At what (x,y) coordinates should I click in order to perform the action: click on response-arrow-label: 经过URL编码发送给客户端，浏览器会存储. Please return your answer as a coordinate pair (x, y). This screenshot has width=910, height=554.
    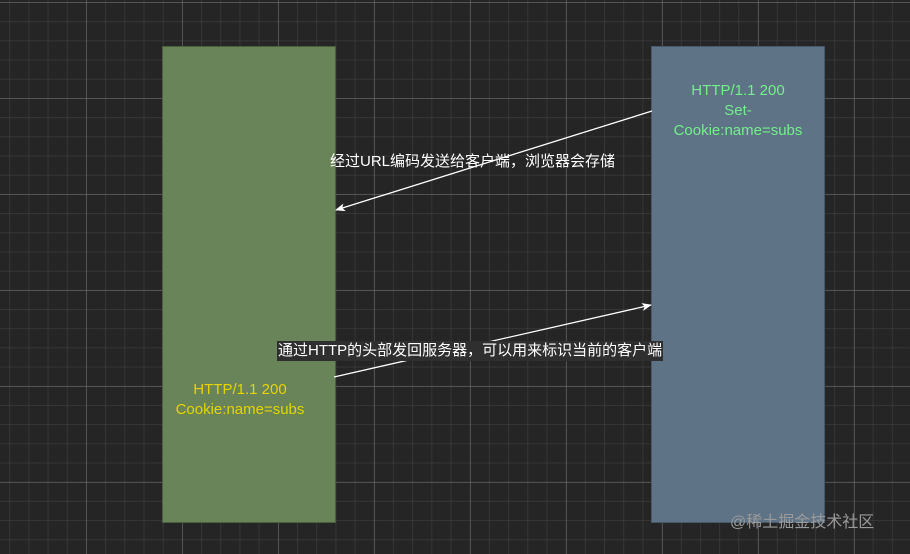
    Looking at the image, I should click on (473, 161).